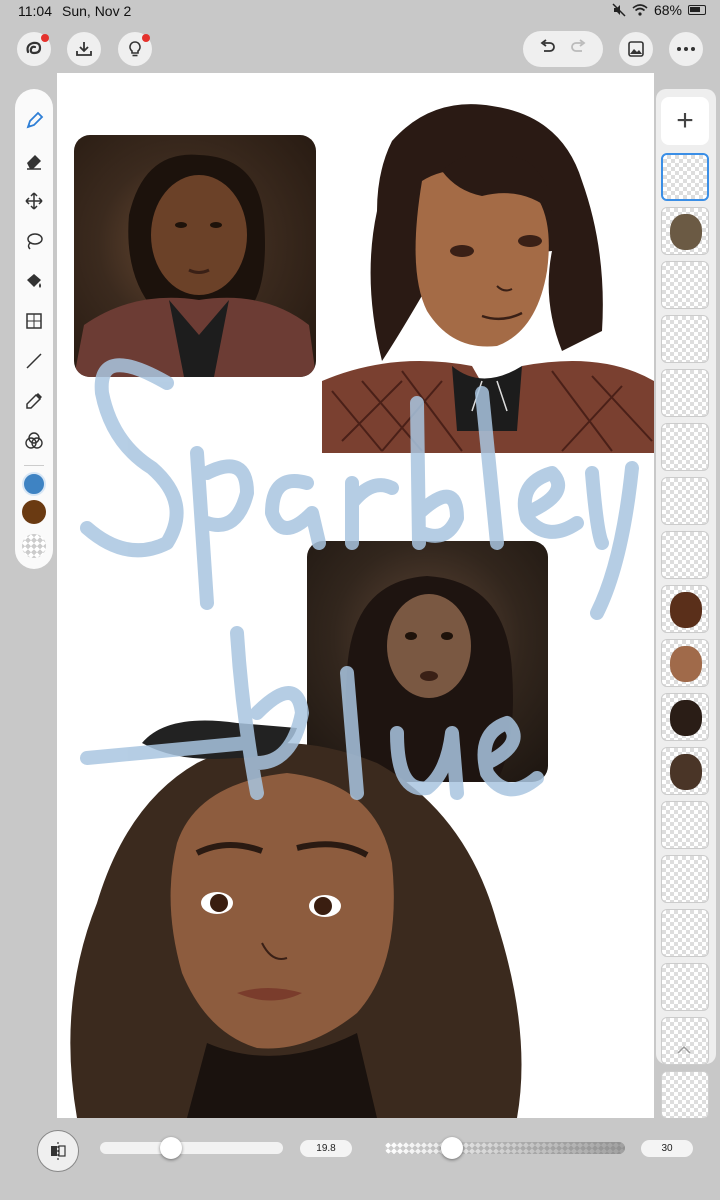  I want to click on tips-button, so click(135, 49).